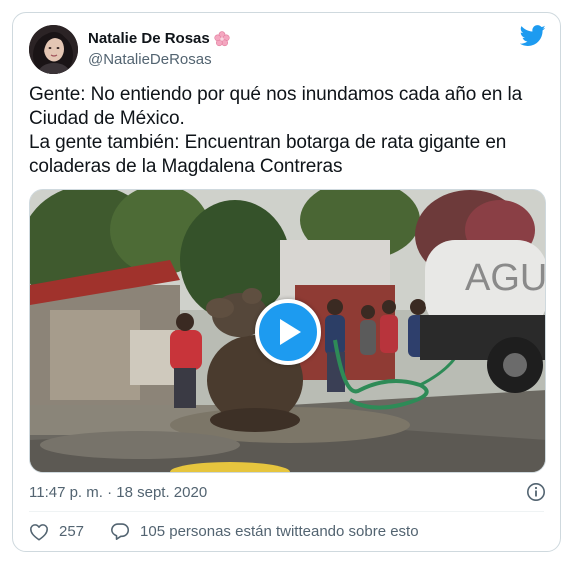  I want to click on conversation-label: 105 personas están twitteando sobre esto, so click(279, 531).